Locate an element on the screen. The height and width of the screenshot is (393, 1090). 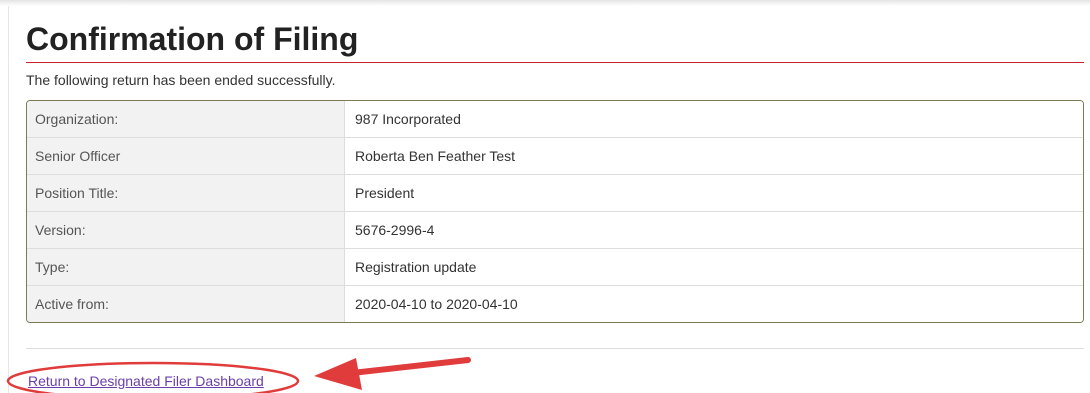
return-to-dashboard-link: Return to Designated Filer Dashboard is located at coordinates (146, 381).